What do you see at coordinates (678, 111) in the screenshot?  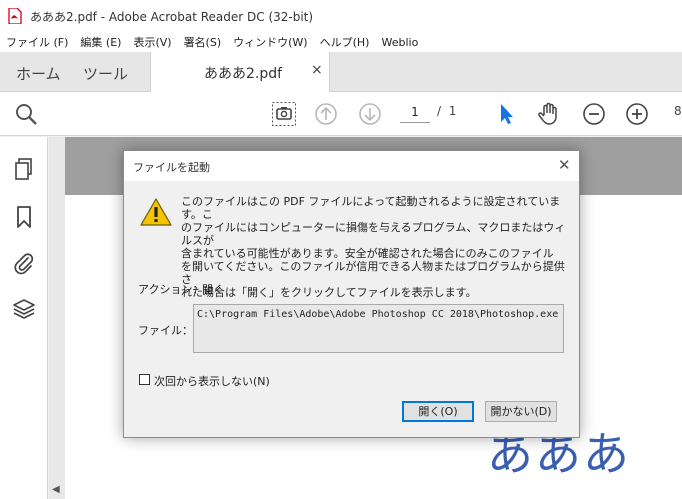 I see `zoom-level-input: 8` at bounding box center [678, 111].